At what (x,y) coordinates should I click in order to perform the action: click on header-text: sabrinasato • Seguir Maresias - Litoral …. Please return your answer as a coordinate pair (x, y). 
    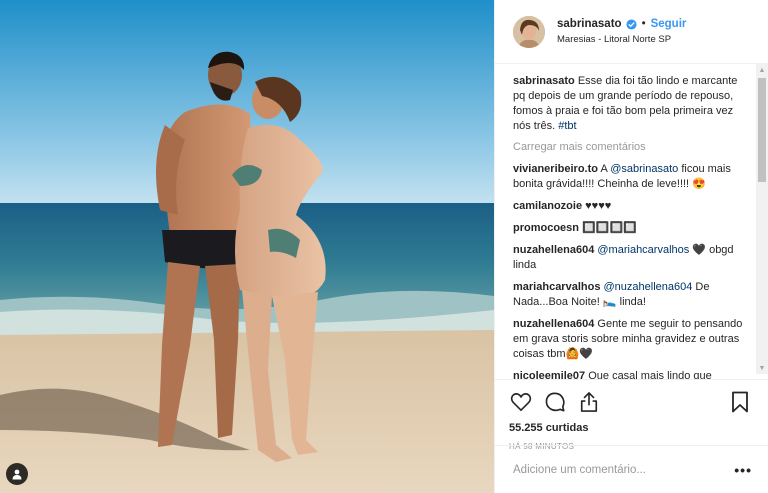
    Looking at the image, I should click on (621, 31).